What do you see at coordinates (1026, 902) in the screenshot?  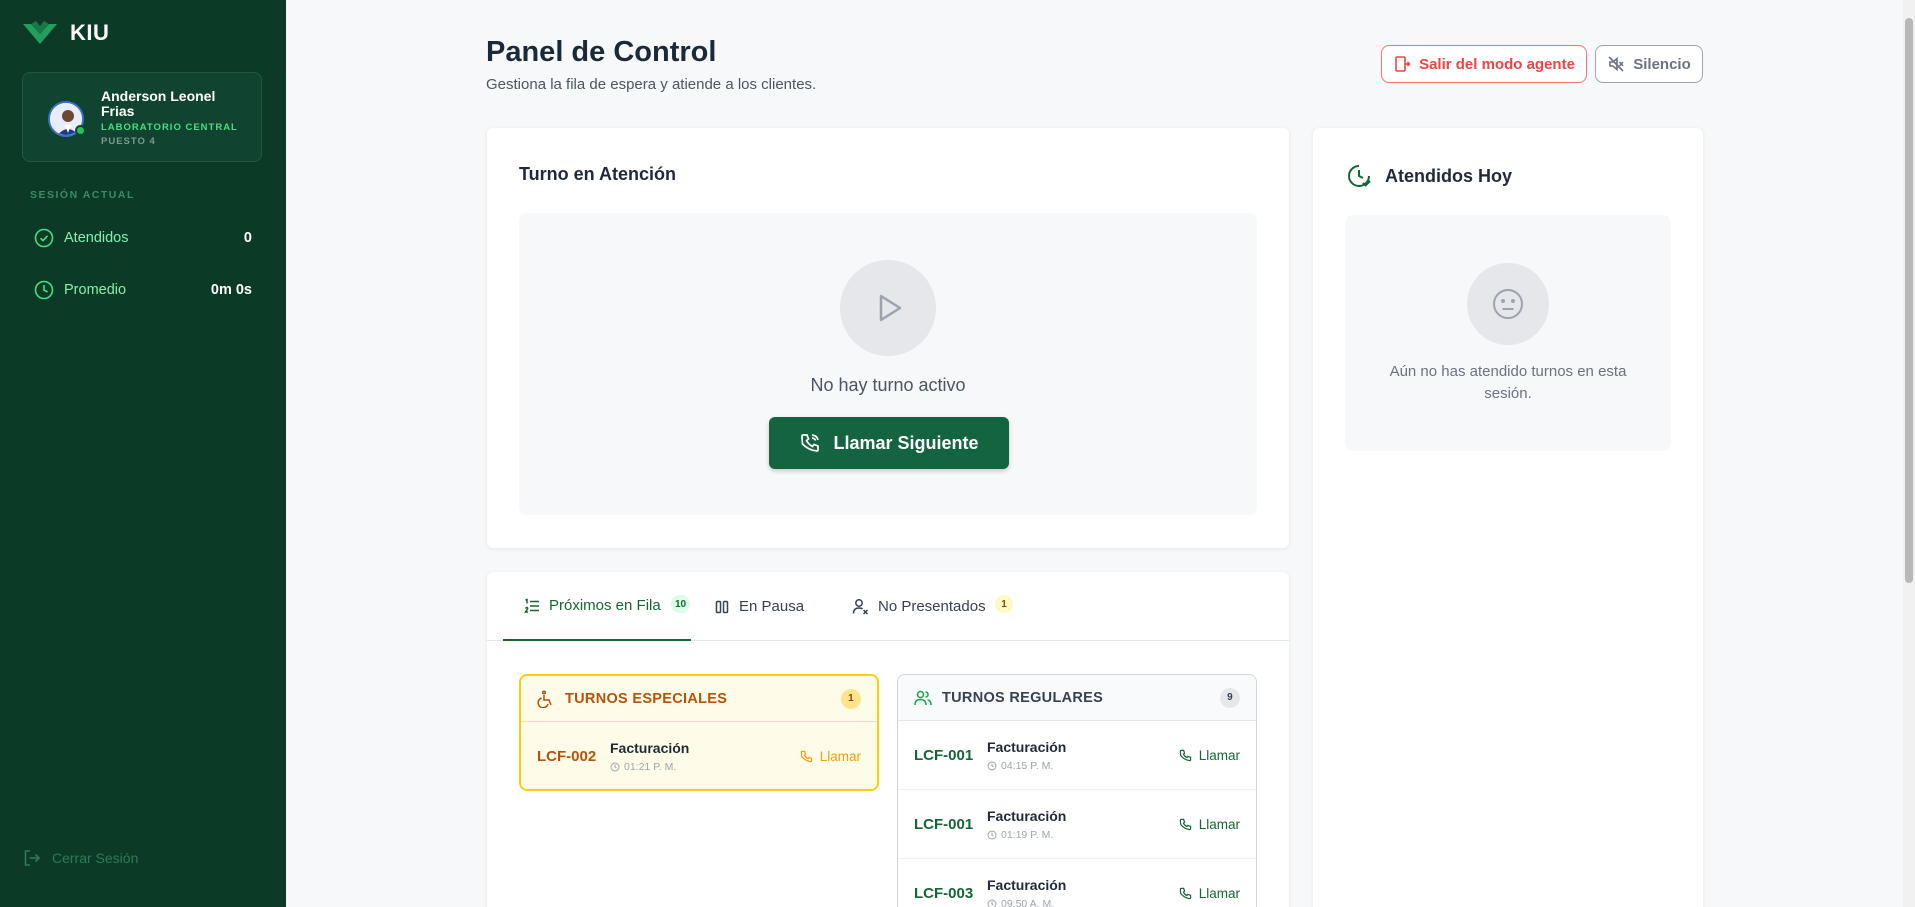 I see `ticket-time: 09:50 A. M.` at bounding box center [1026, 902].